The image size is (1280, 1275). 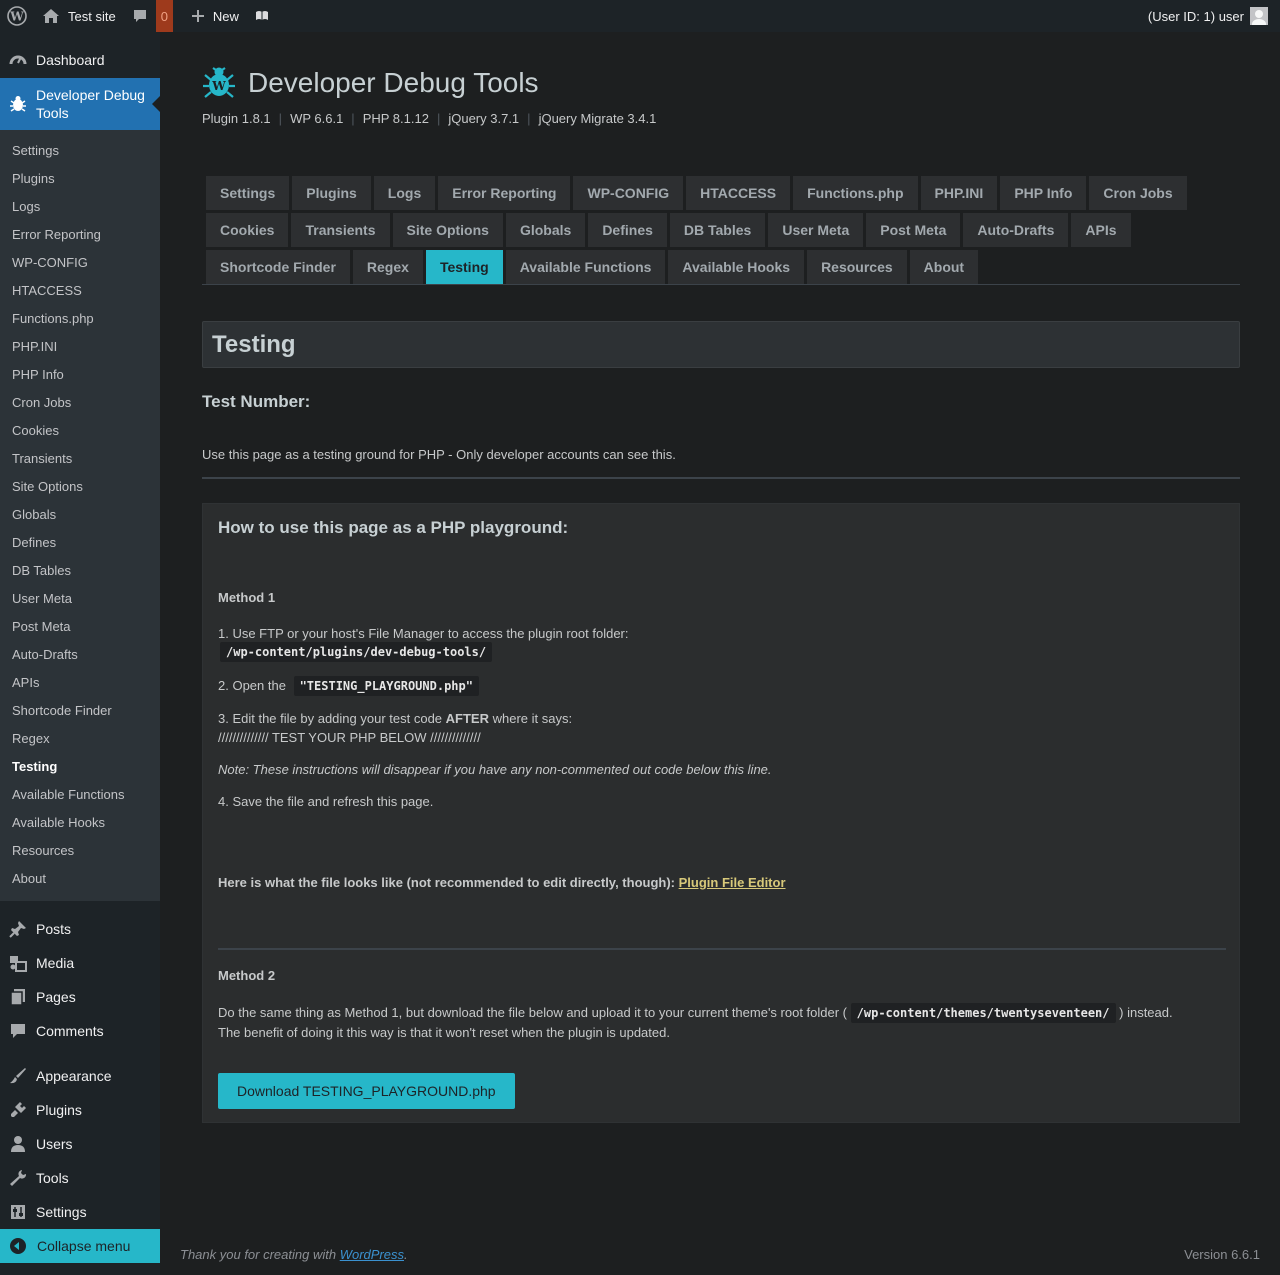 What do you see at coordinates (80, 487) in the screenshot?
I see `submenu-site-options: Site Options` at bounding box center [80, 487].